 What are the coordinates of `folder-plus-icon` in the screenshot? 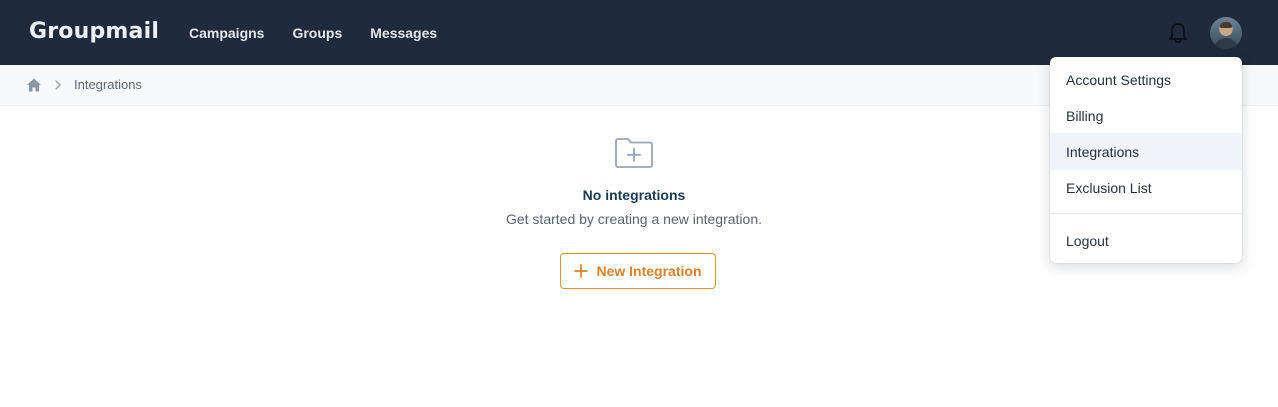 It's located at (634, 153).